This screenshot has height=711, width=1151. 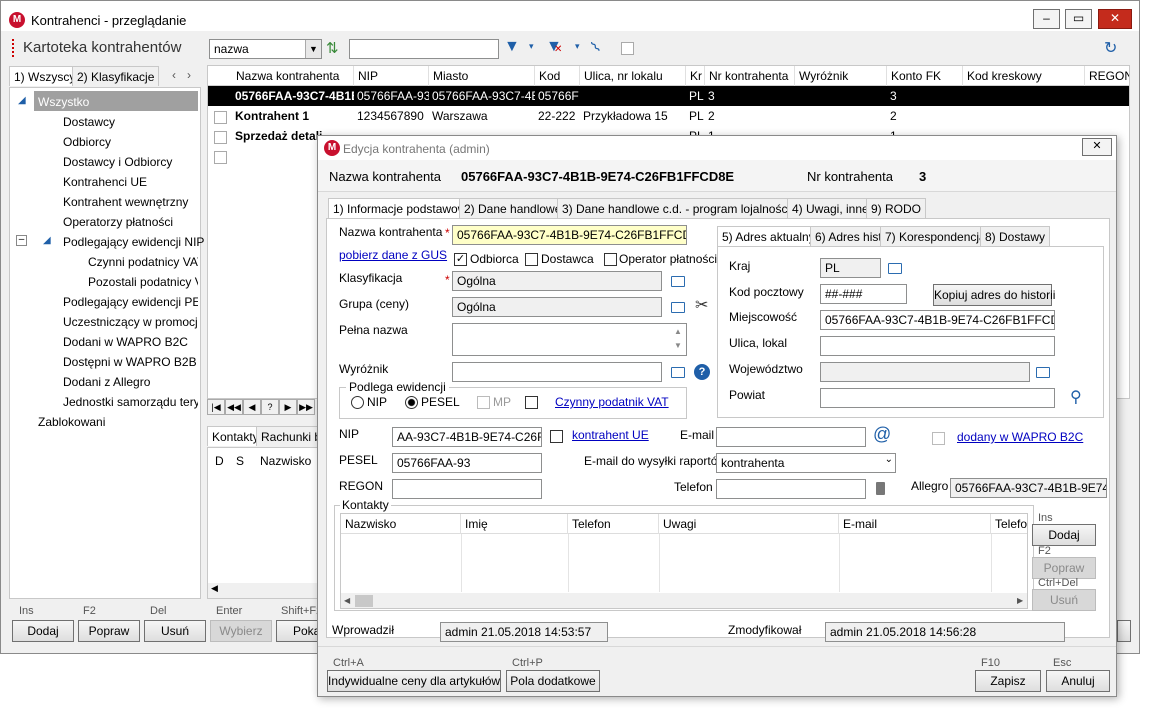 I want to click on tree-item-ewidencja-pesel: Podlegający ewidencji PESEL, so click(x=130, y=302).